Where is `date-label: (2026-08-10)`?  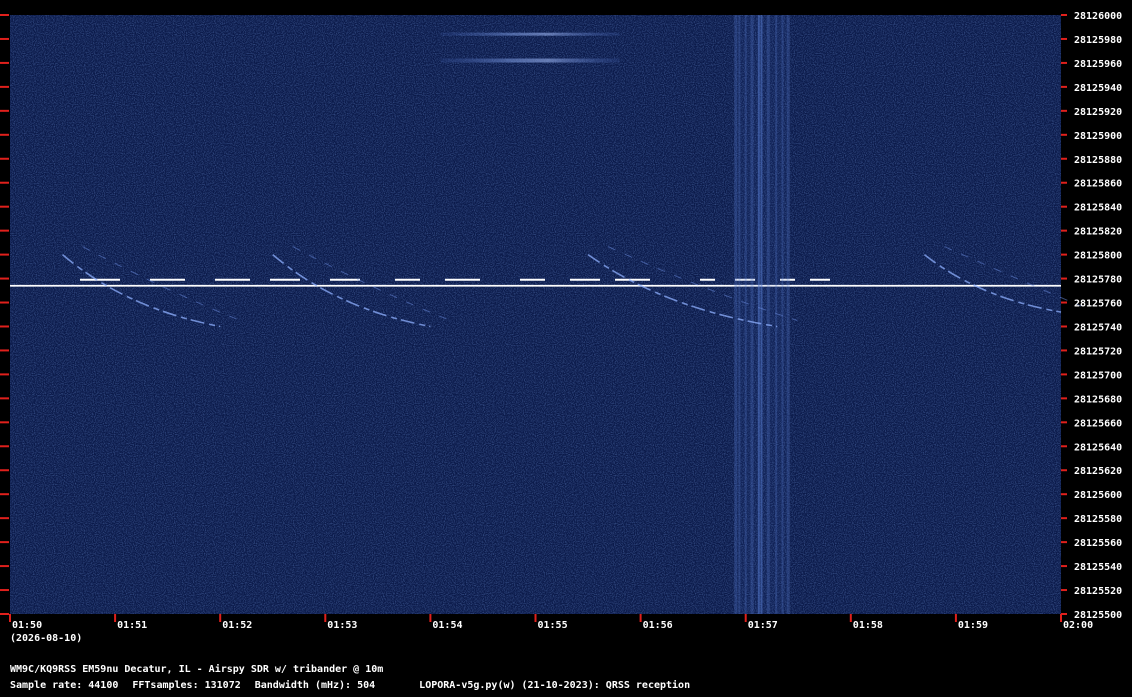
date-label: (2026-08-10) is located at coordinates (46, 638).